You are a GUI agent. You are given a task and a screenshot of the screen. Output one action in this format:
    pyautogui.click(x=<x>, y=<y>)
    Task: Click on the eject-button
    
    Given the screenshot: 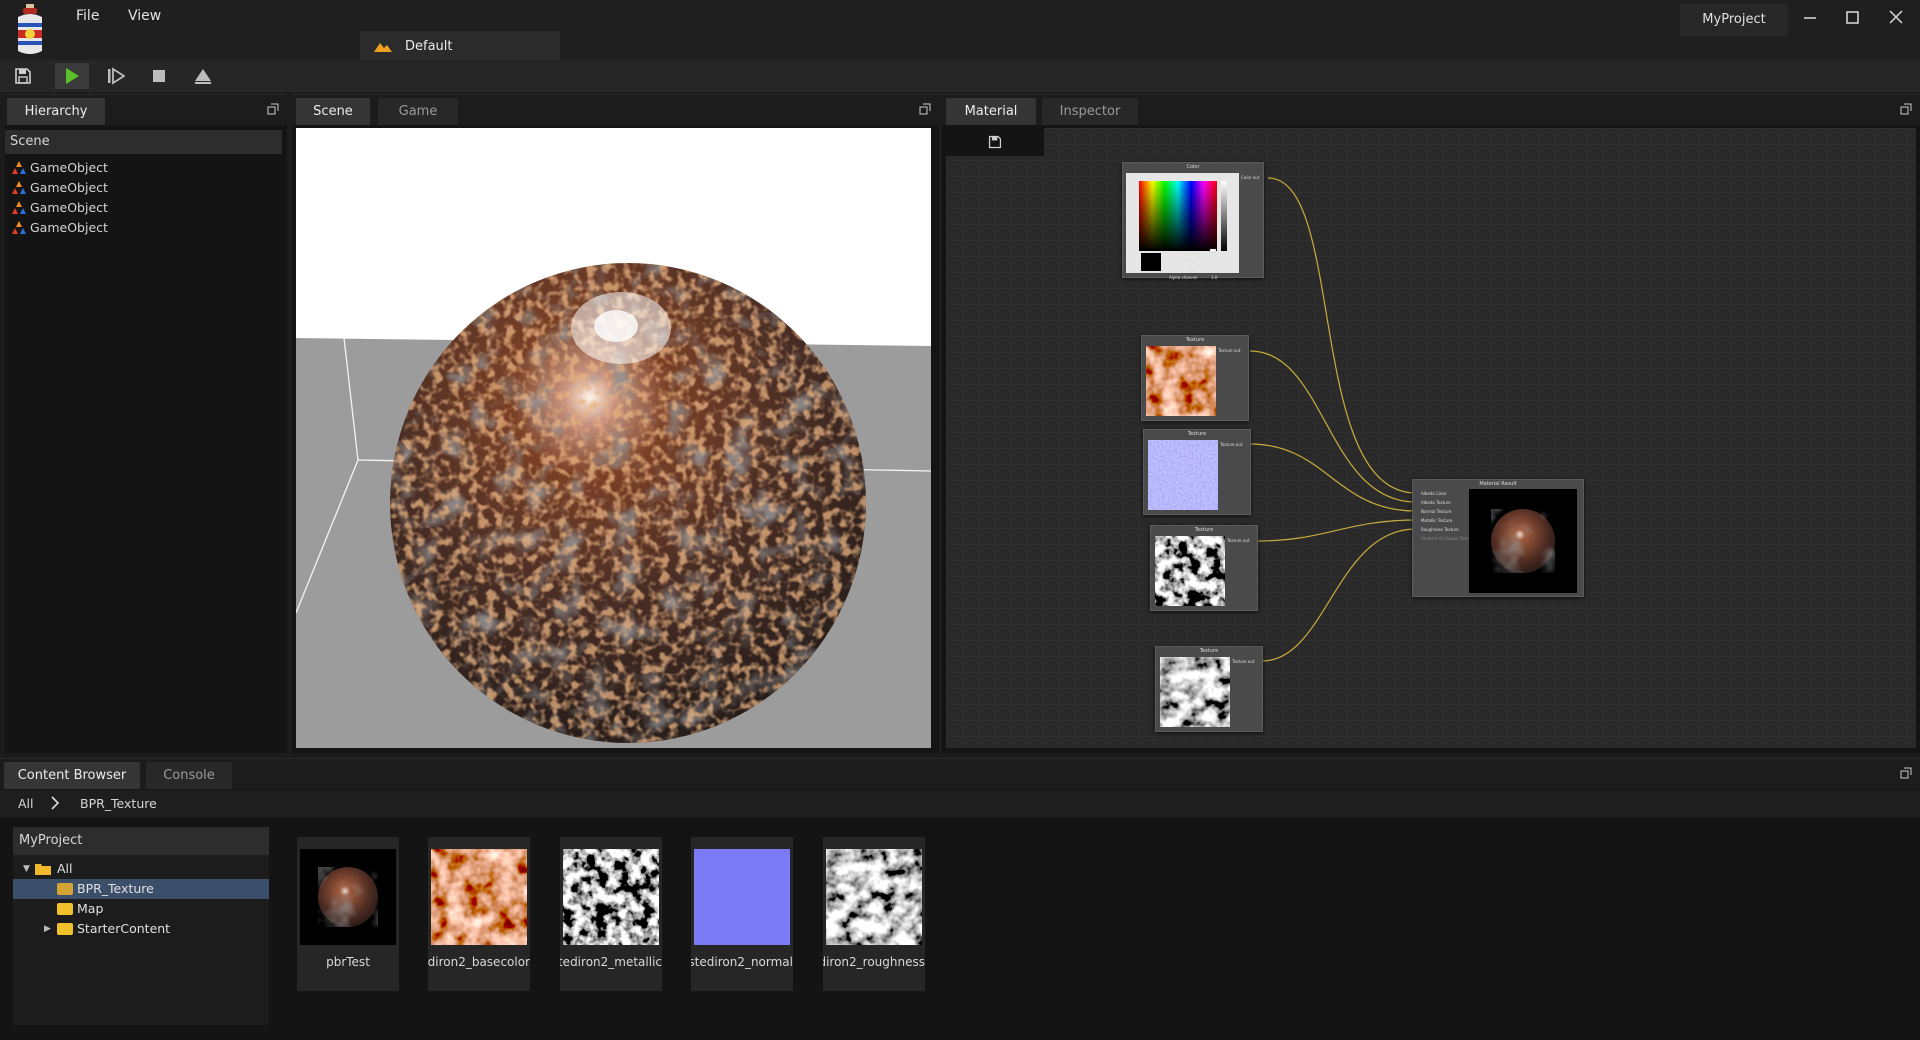 What is the action you would take?
    pyautogui.click(x=203, y=76)
    